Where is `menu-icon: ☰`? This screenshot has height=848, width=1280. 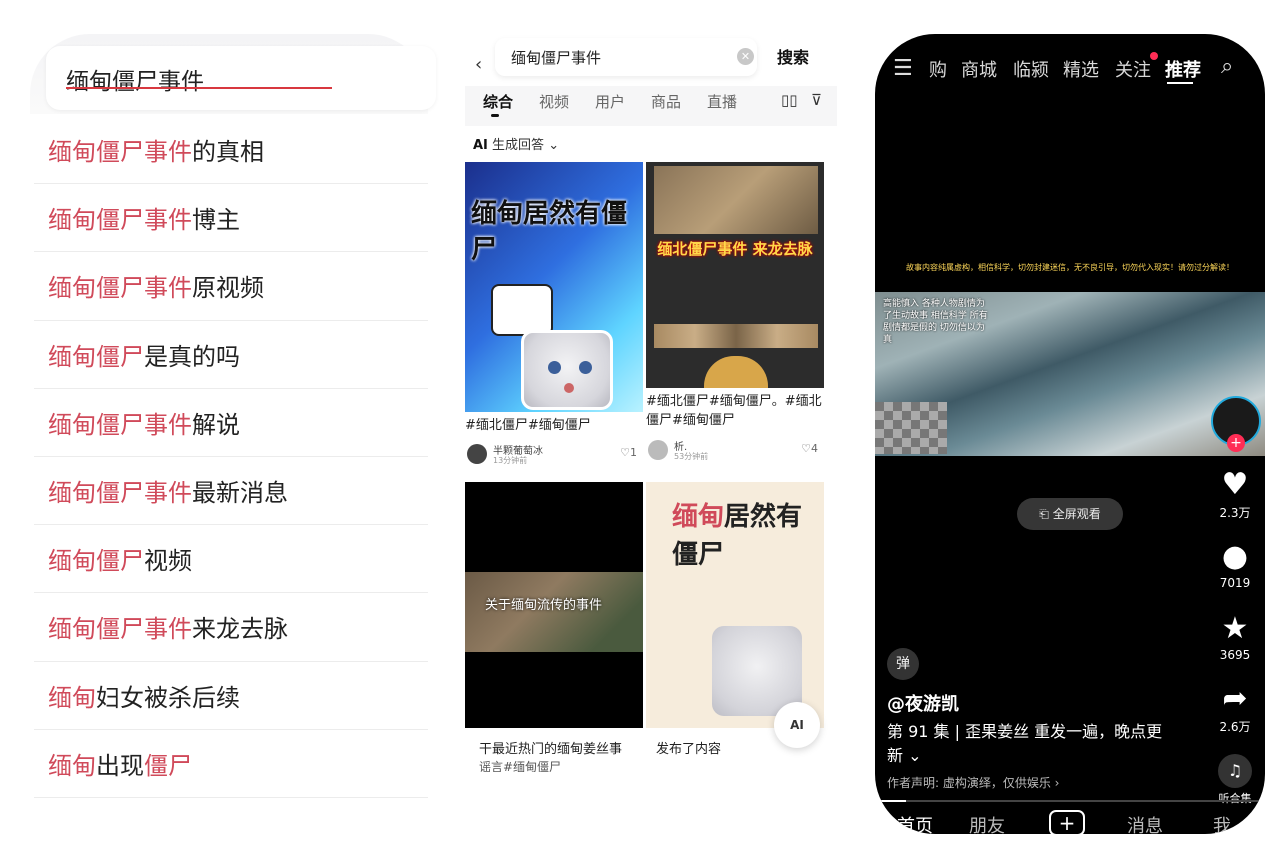
menu-icon: ☰ is located at coordinates (903, 68).